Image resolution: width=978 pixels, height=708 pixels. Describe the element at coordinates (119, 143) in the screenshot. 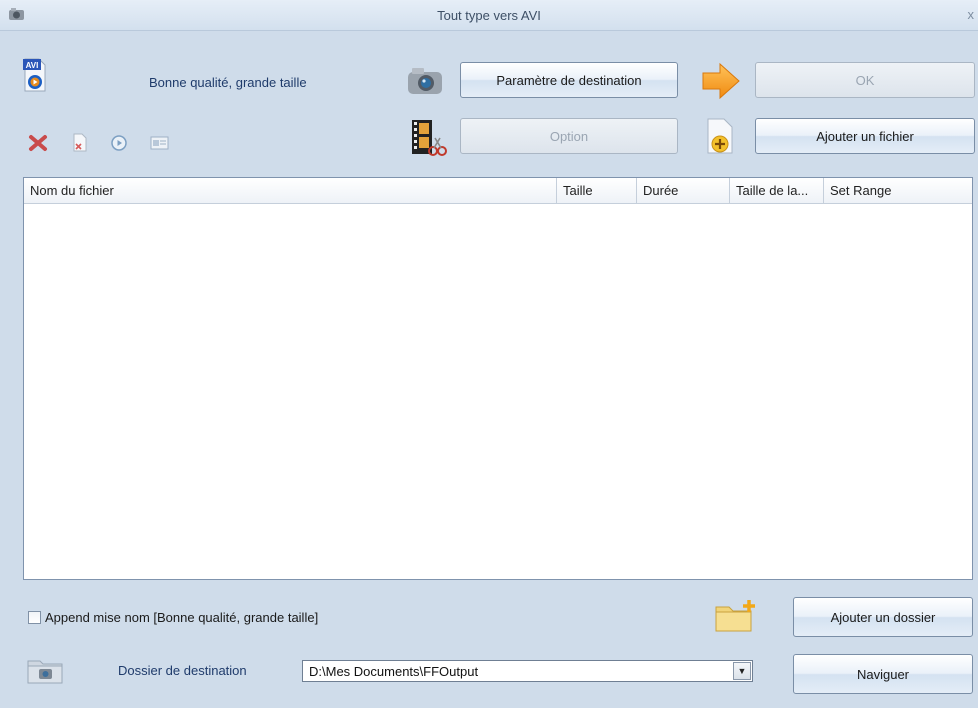

I see `play-icon` at that location.